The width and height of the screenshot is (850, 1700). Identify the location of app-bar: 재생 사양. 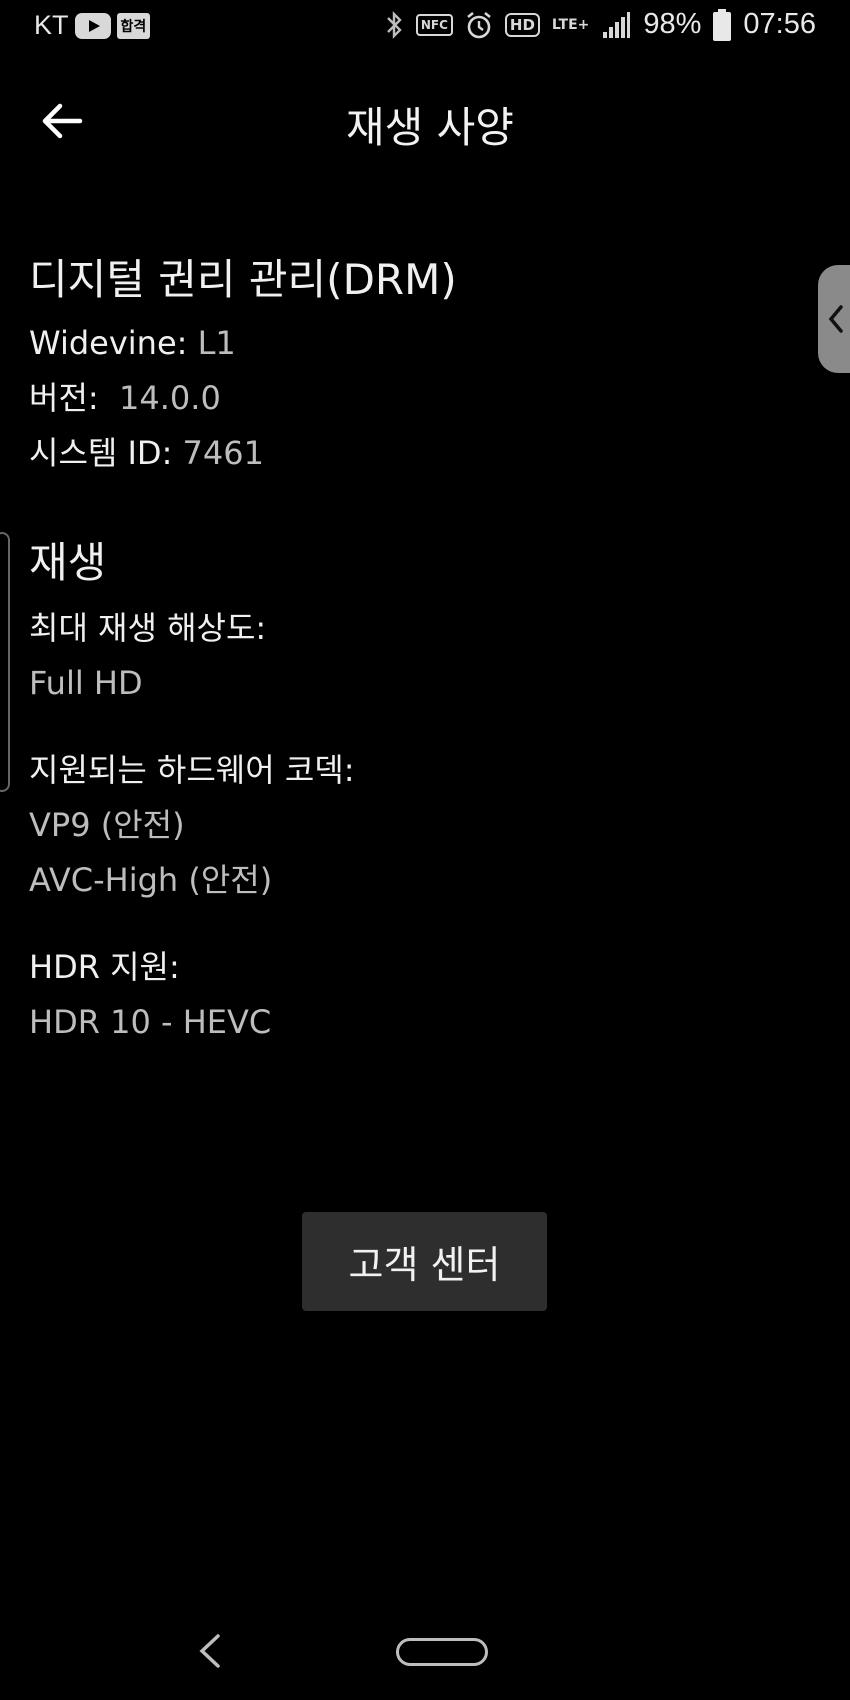
(425, 120).